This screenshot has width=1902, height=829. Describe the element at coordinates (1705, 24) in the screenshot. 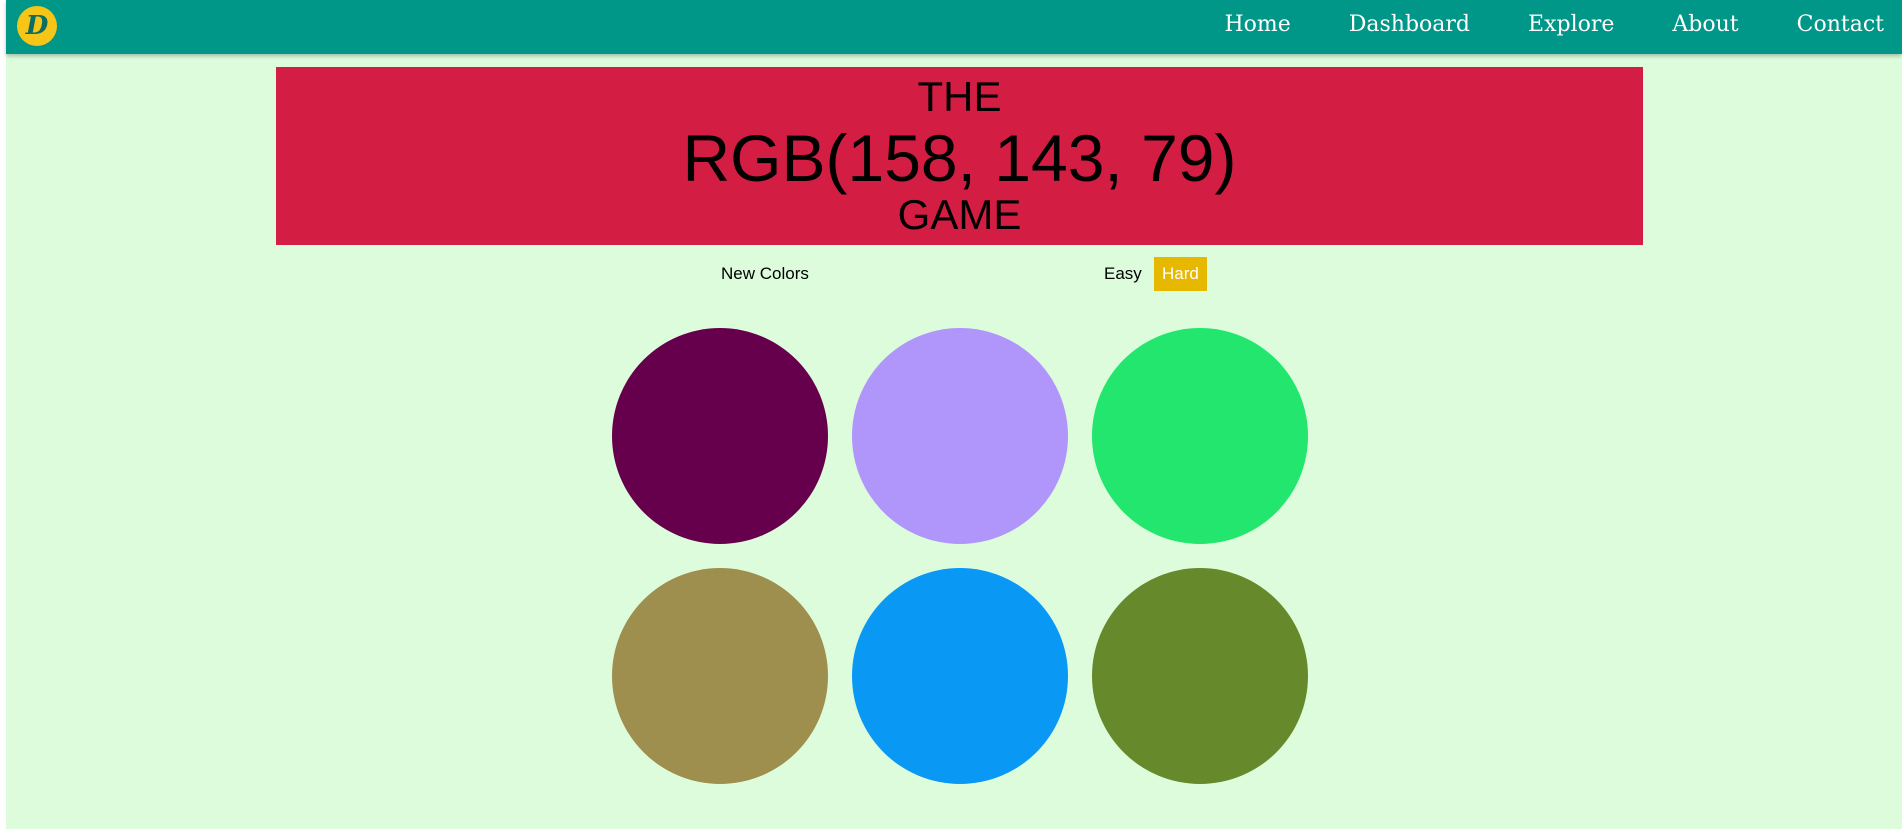

I see `nav-link-about: About` at that location.